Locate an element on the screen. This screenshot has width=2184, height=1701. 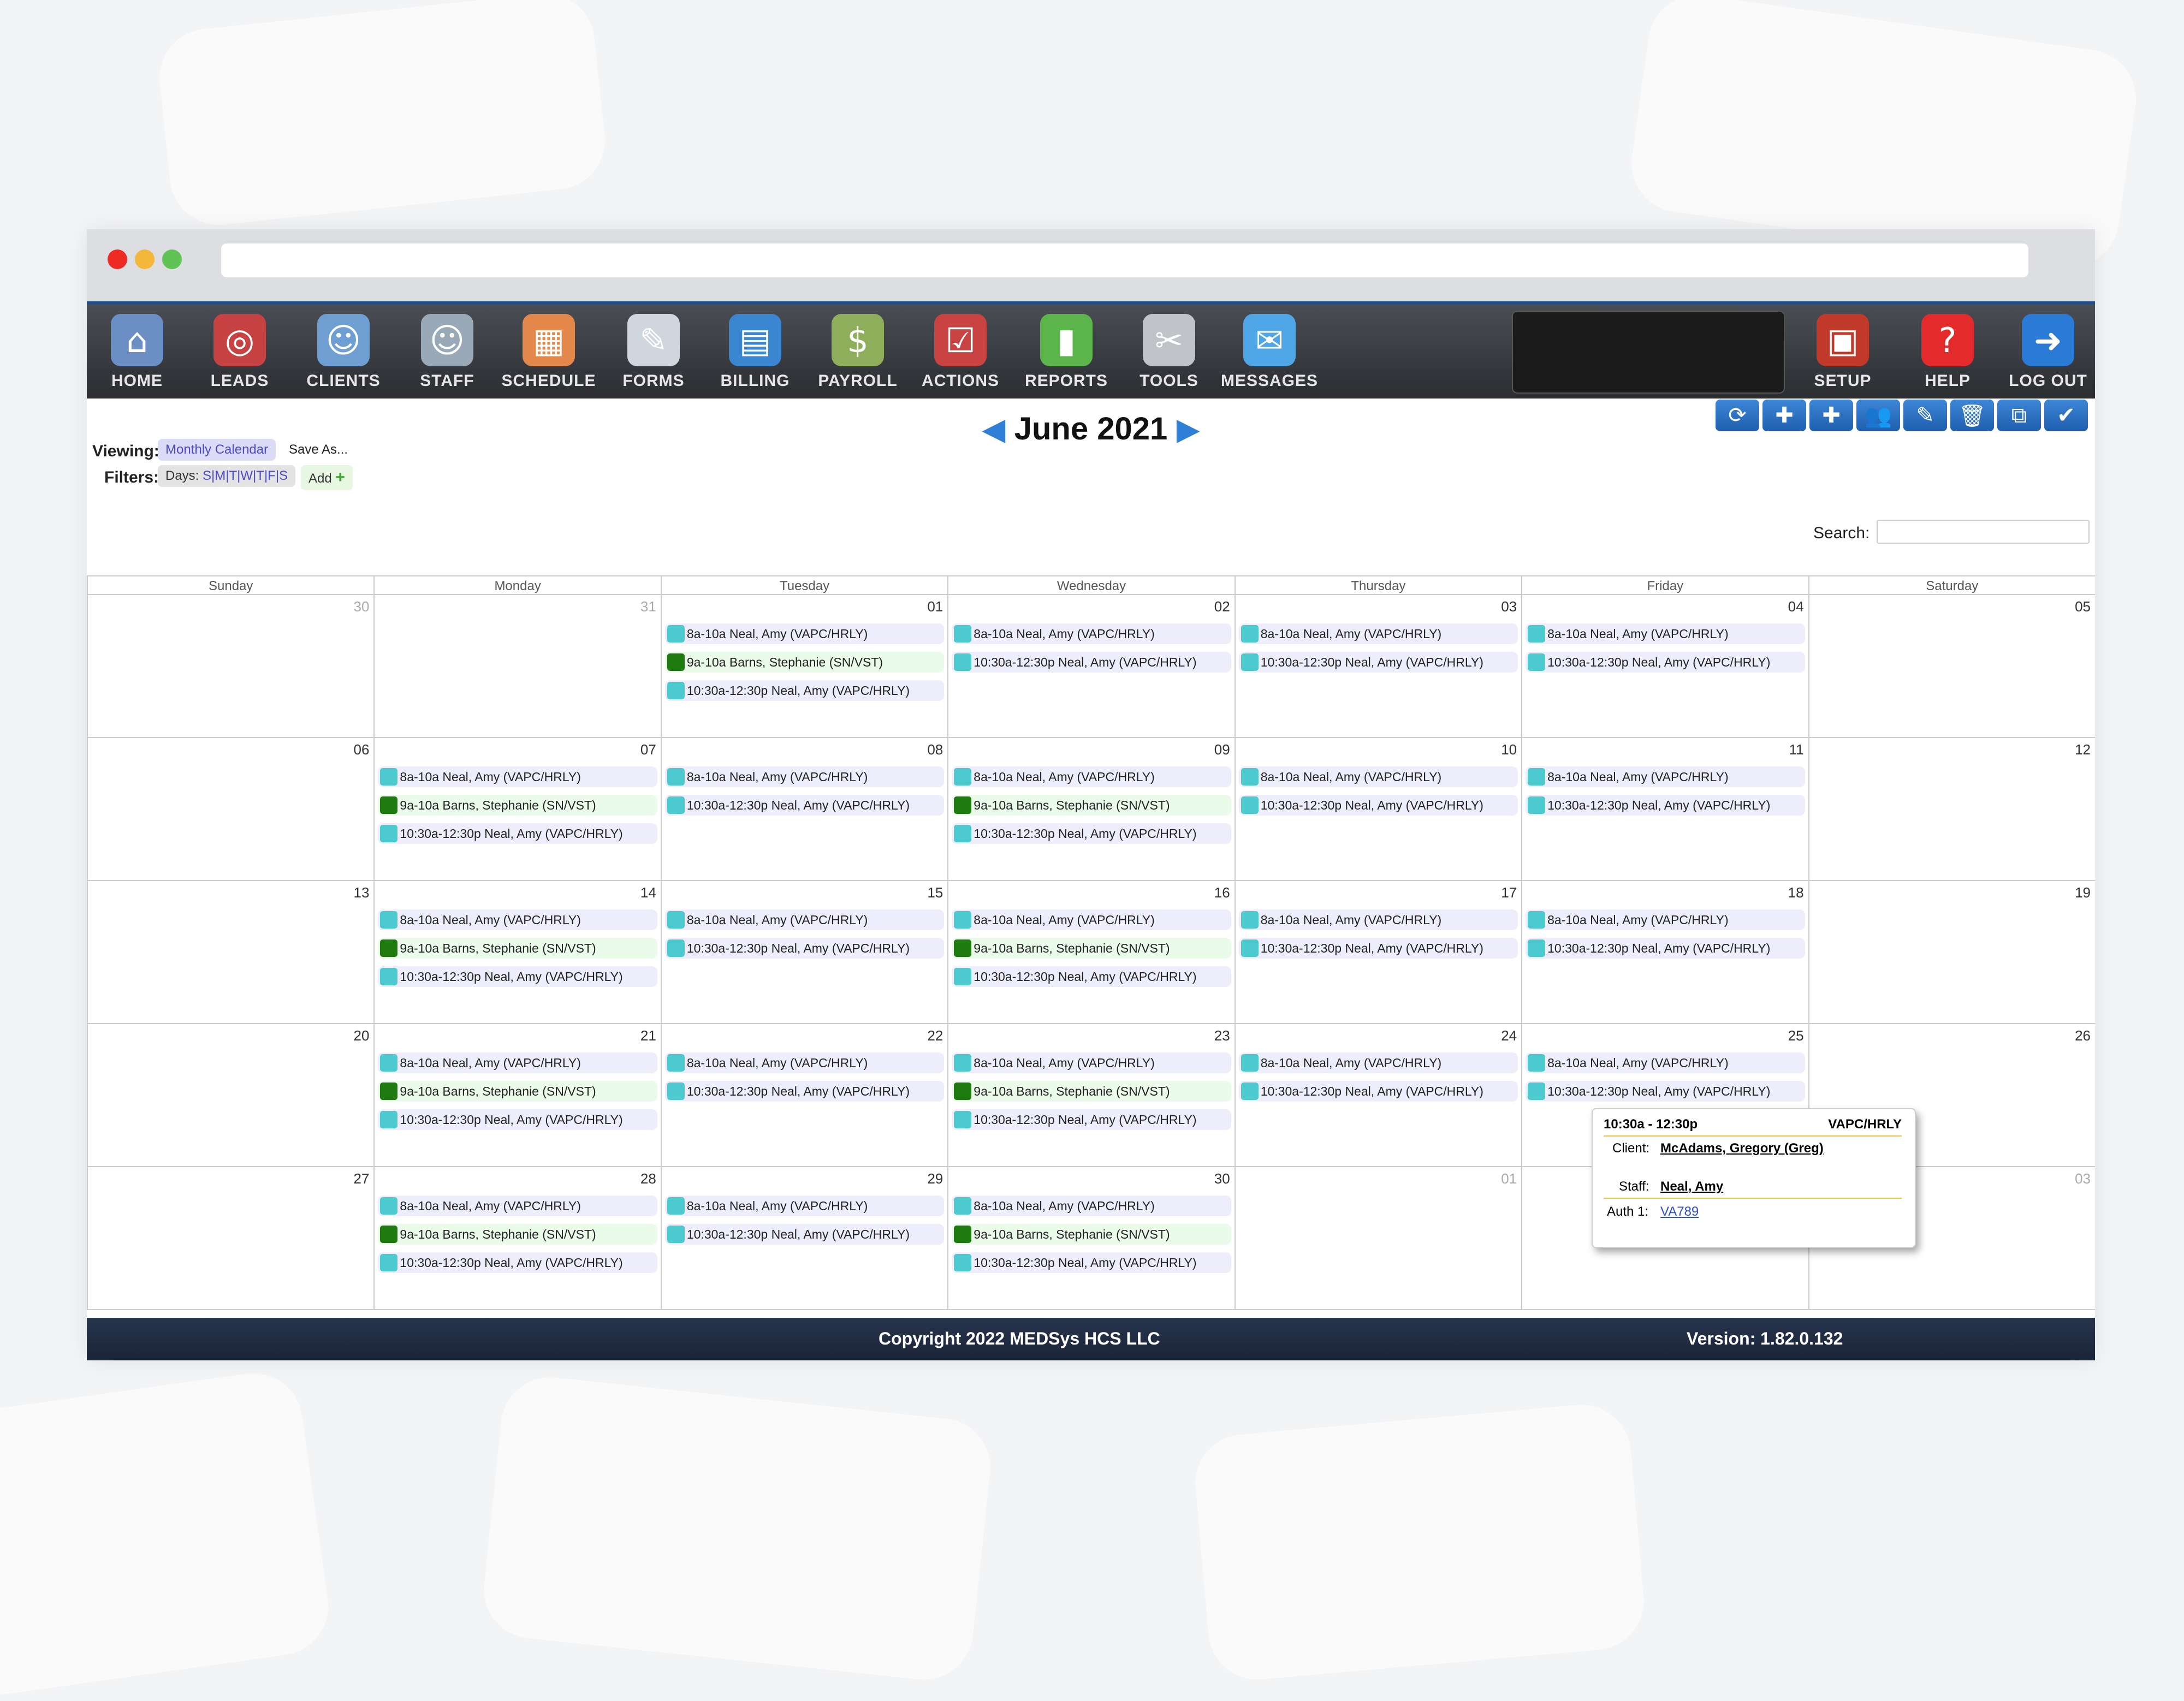
days-filter: Days: S|M|T|W|T|F|S is located at coordinates (227, 476).